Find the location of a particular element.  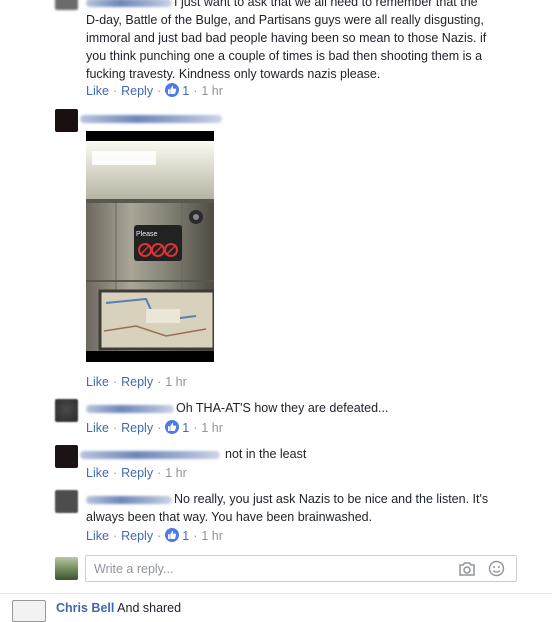

emoji-icon is located at coordinates (496, 570).